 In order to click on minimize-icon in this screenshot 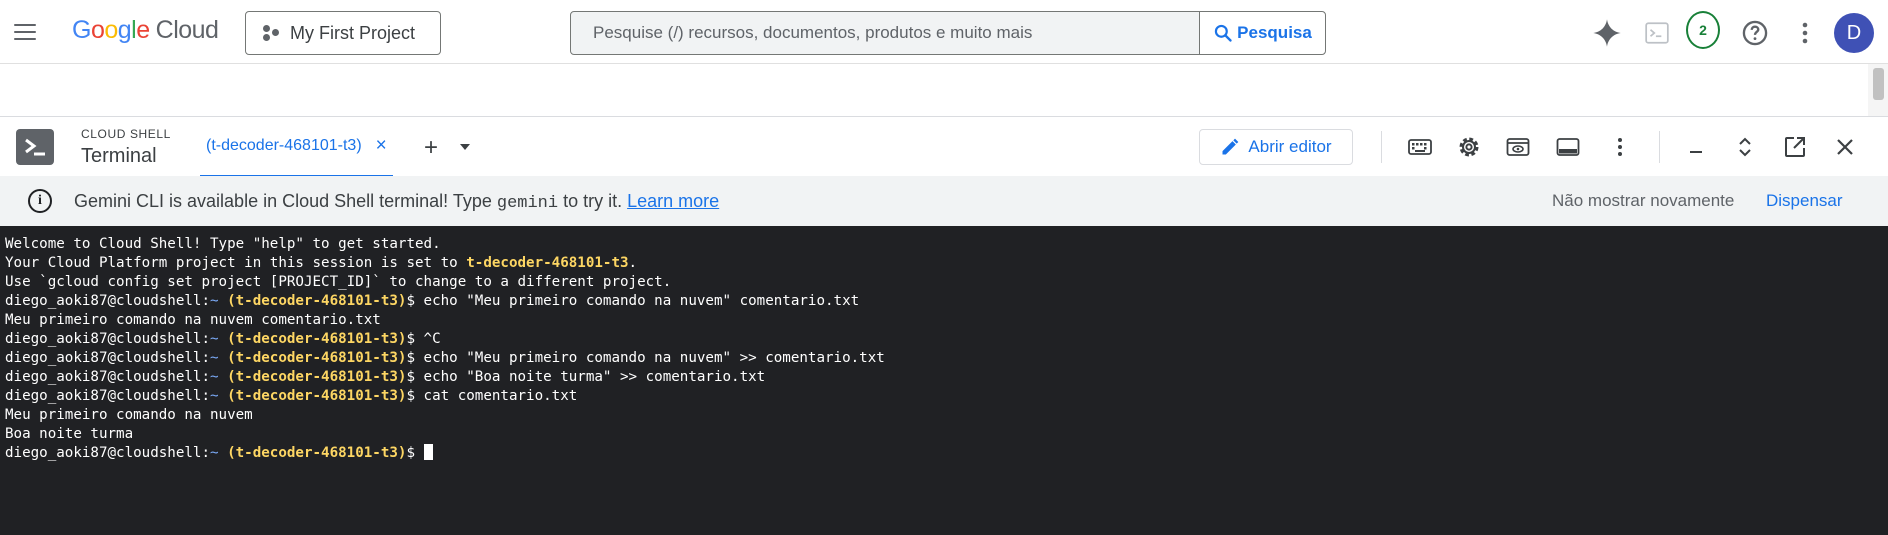, I will do `click(1696, 147)`.